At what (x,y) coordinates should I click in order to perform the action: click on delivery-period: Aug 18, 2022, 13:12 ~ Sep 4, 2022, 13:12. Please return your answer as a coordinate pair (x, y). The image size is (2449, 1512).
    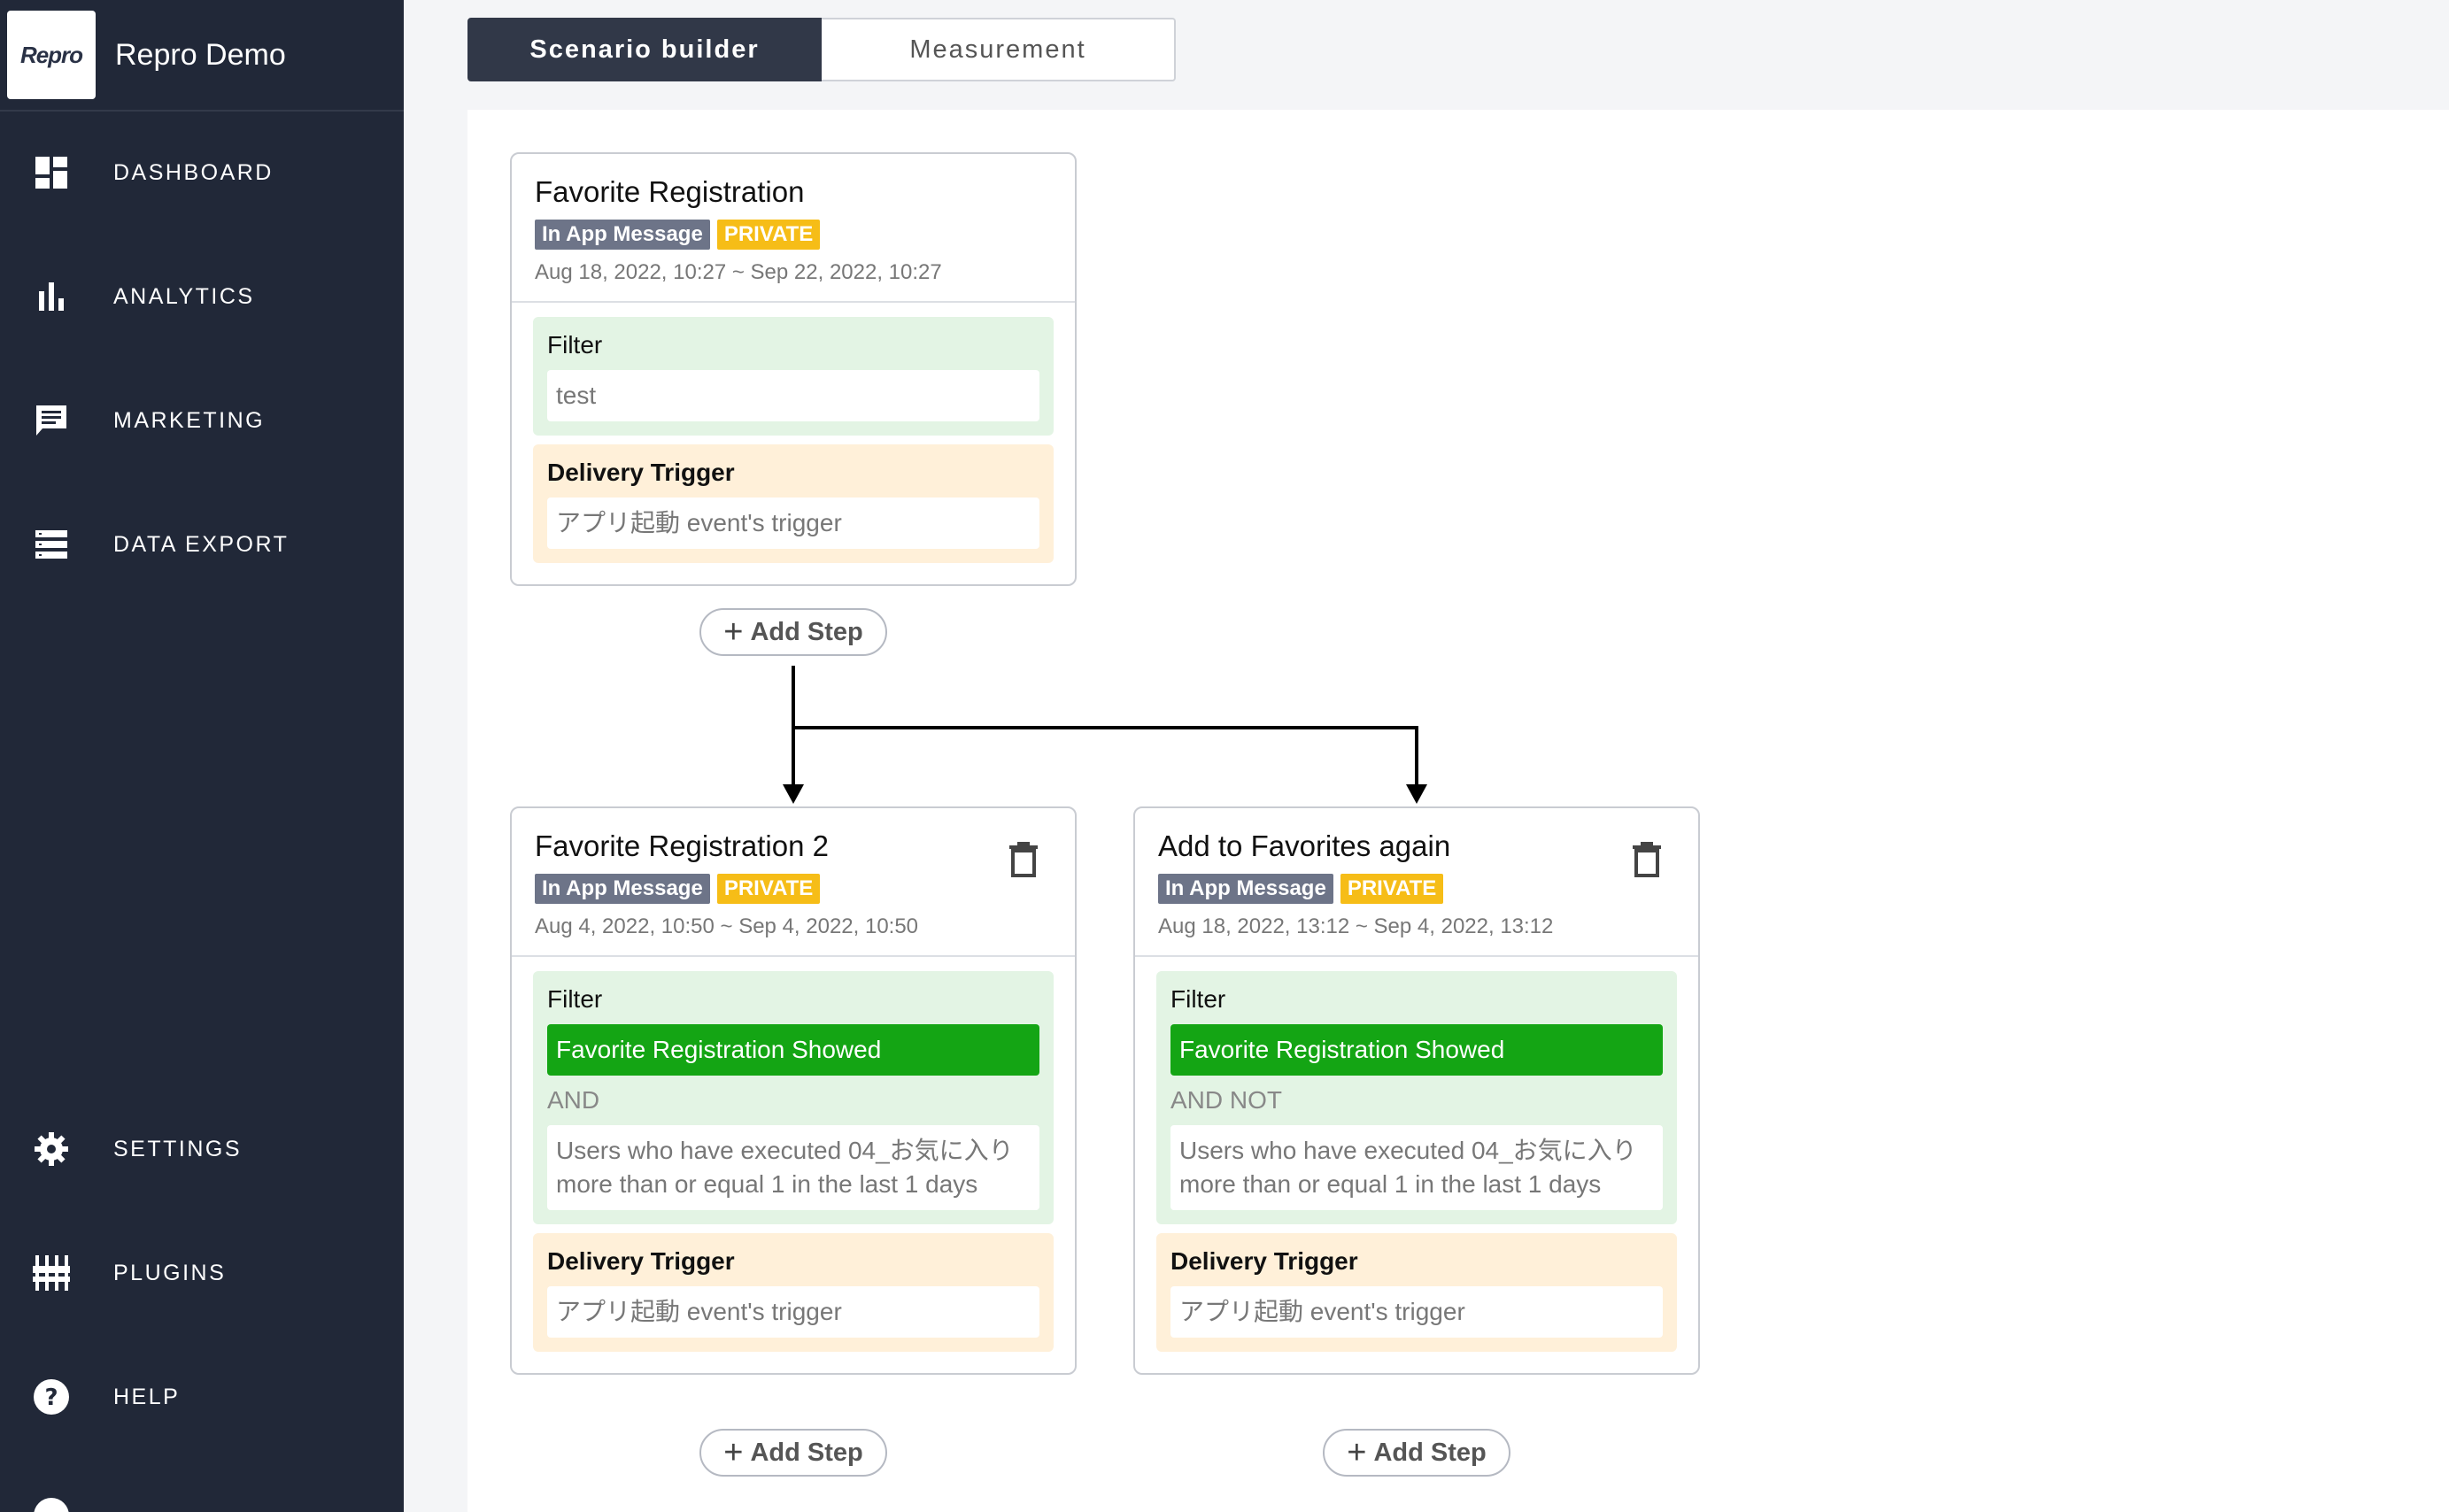
    Looking at the image, I should click on (1356, 926).